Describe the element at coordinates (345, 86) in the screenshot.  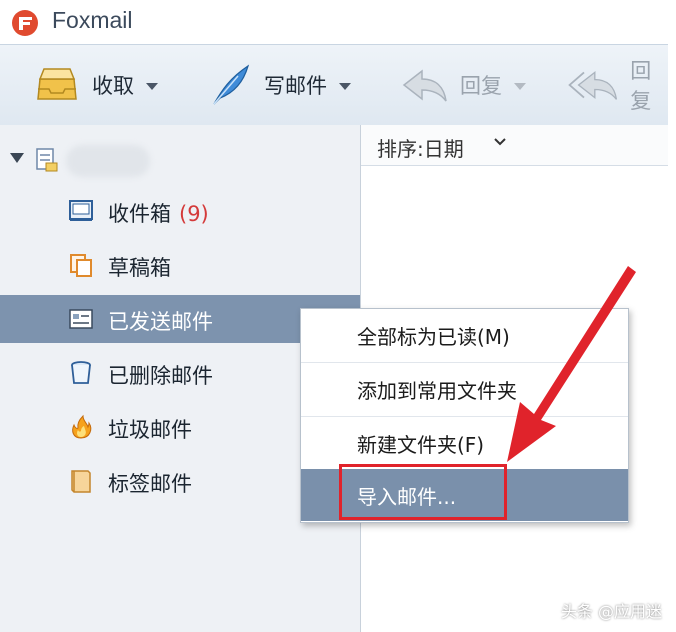
I see `compose-dropdown-icon` at that location.